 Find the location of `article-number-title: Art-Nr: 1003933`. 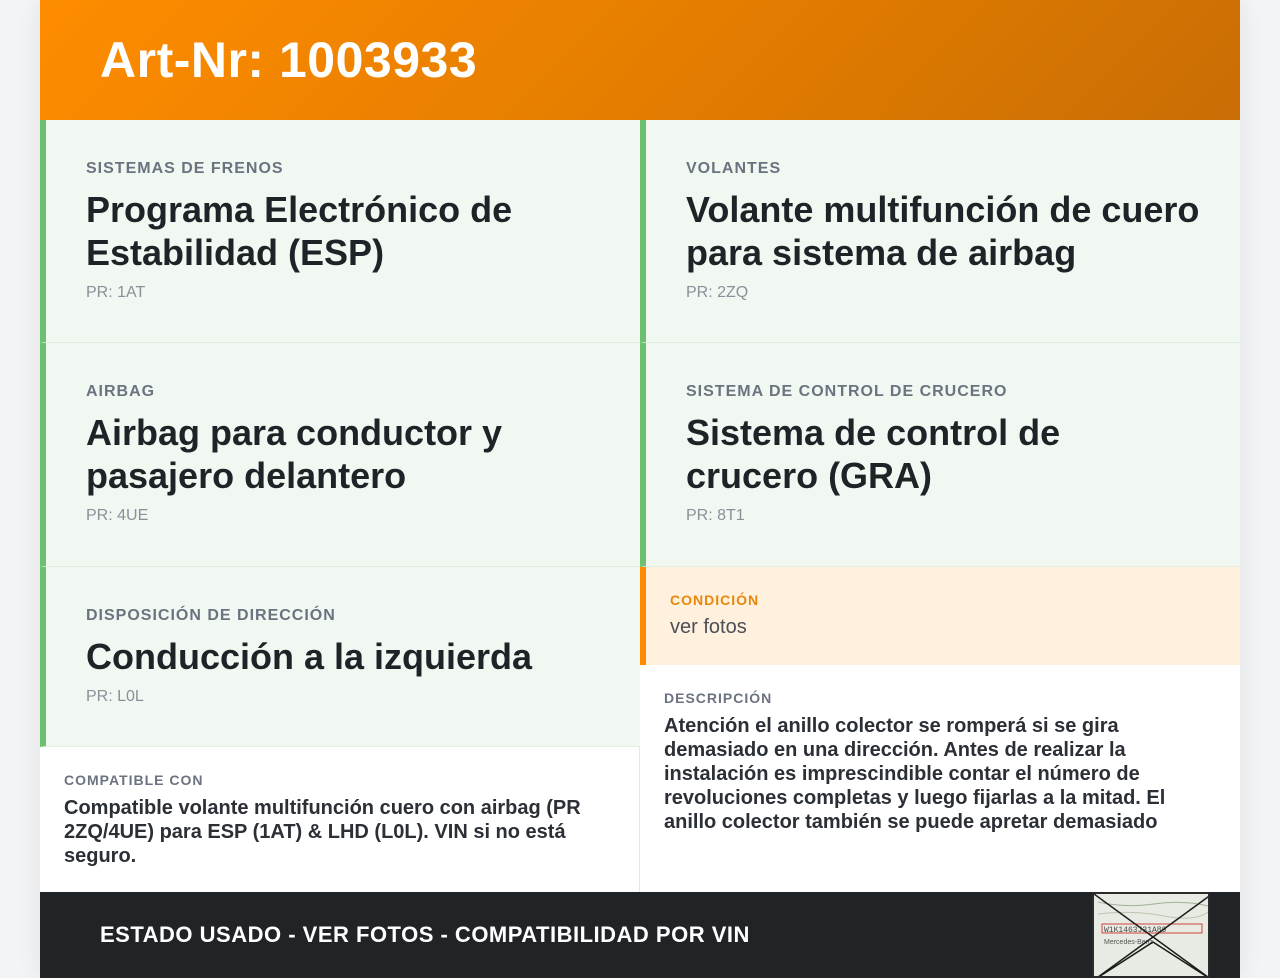

article-number-title: Art-Nr: 1003933 is located at coordinates (289, 60).